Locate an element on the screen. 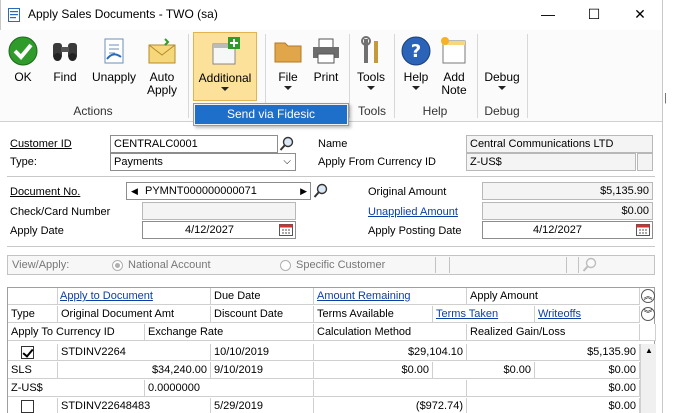 The height and width of the screenshot is (413, 675). national-account-radio: National Account is located at coordinates (161, 265).